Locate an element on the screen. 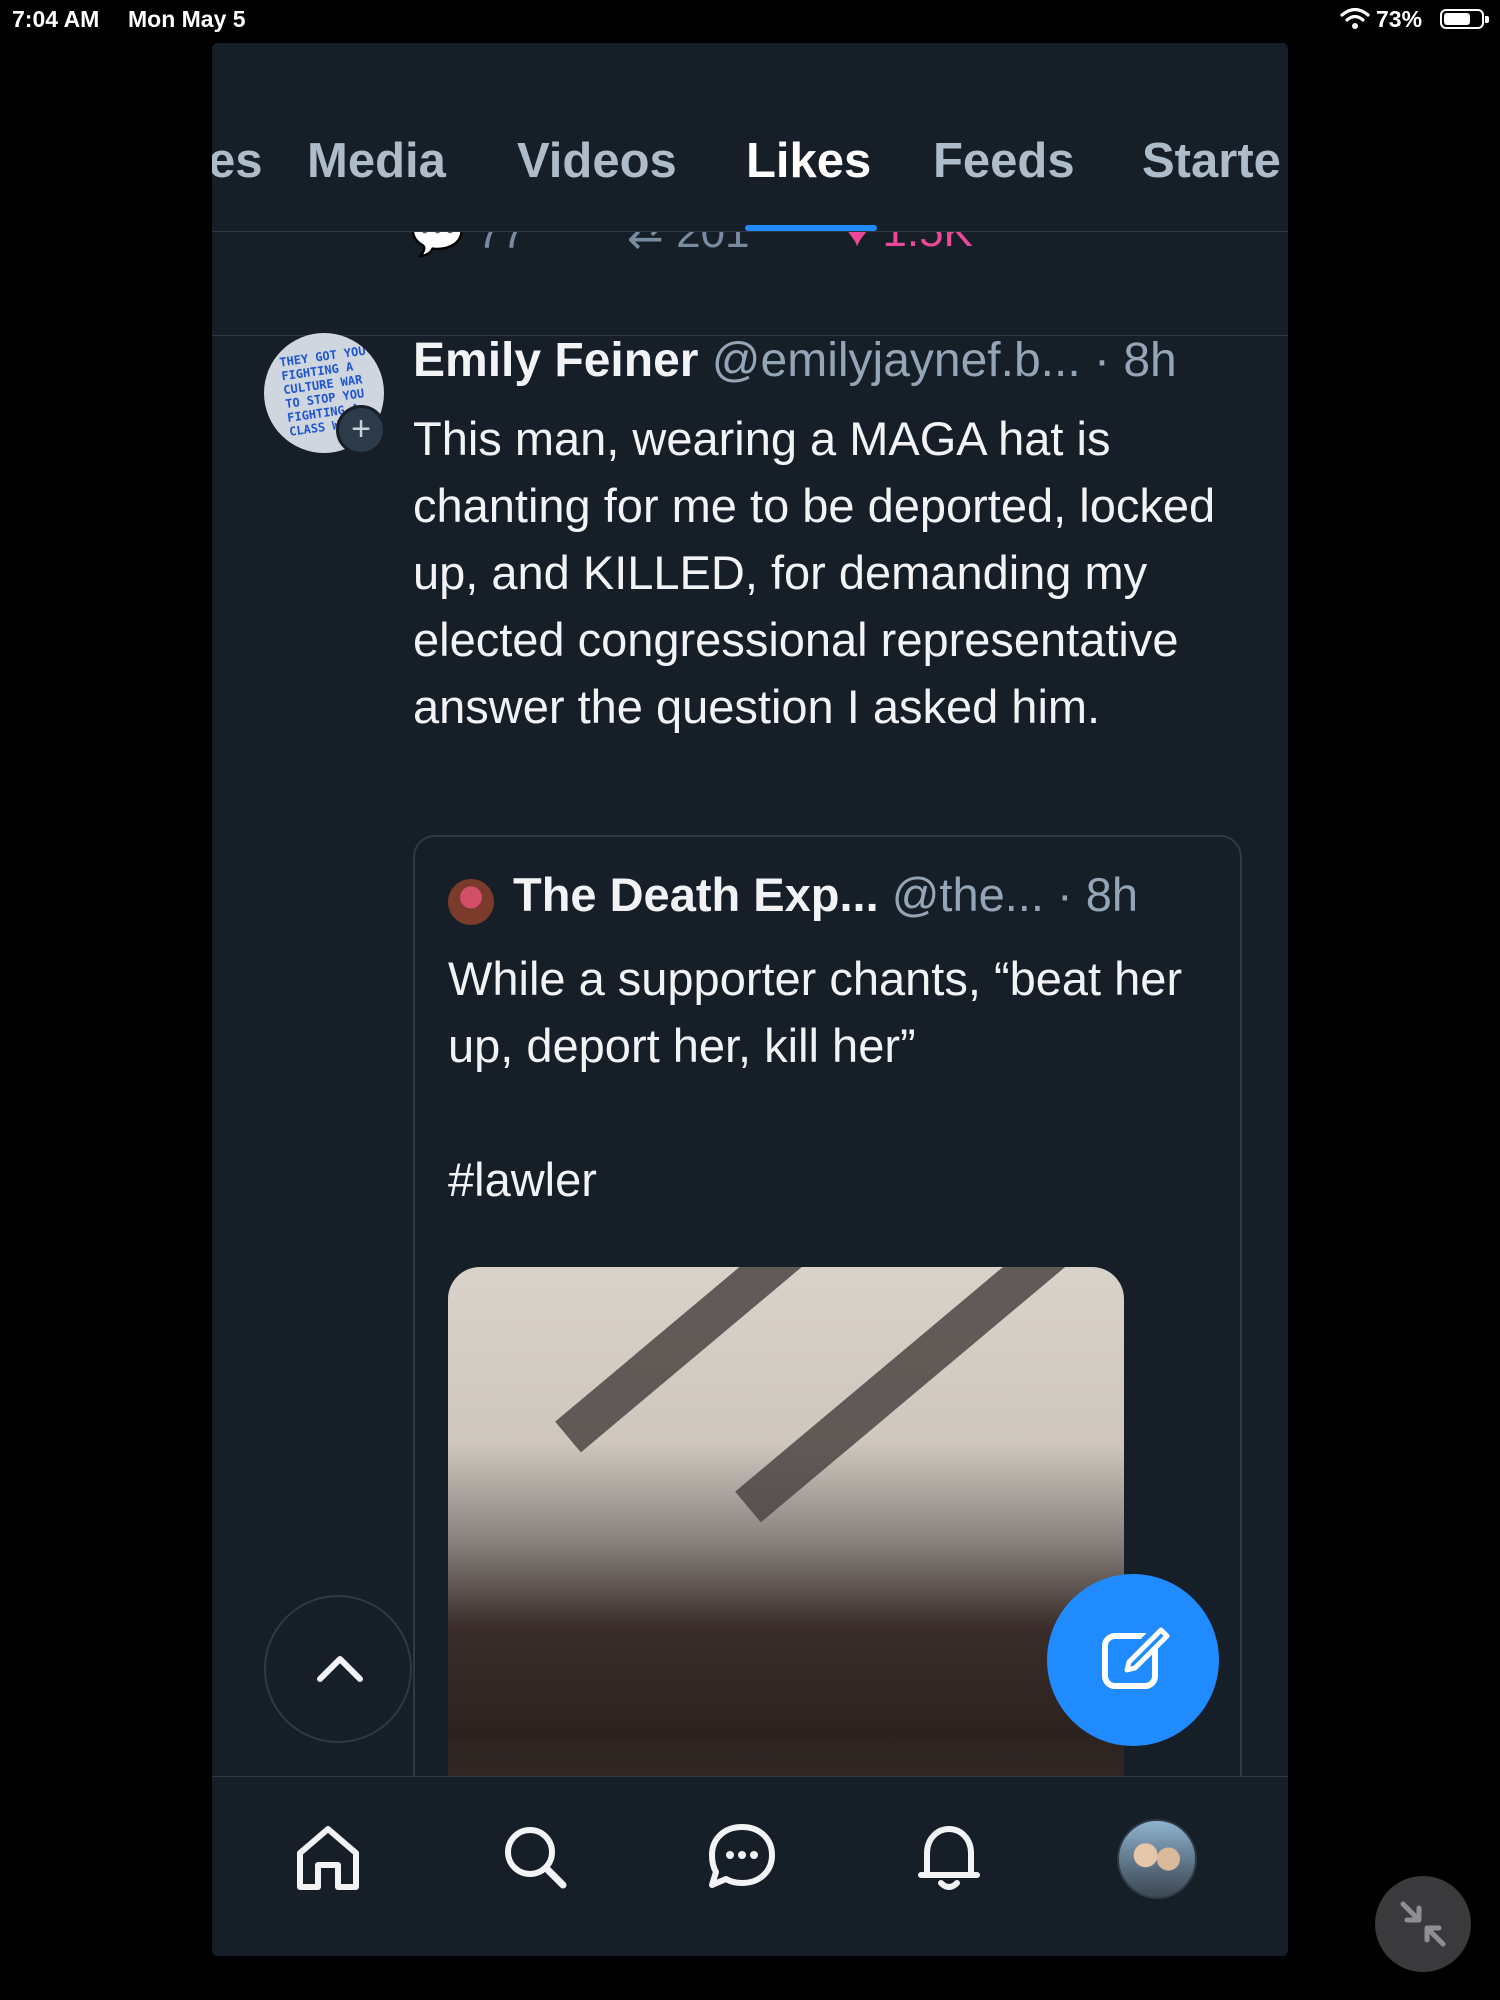 The image size is (1500, 2000). chat-icon is located at coordinates (742, 1857).